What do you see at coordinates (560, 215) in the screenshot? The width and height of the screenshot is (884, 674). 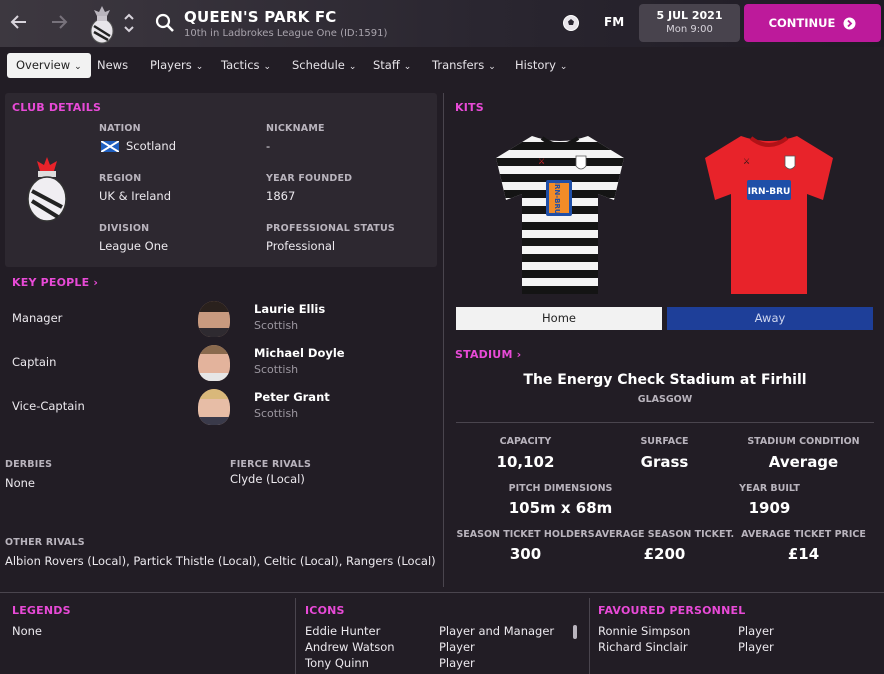 I see `home-kit-shirt: IRN-BRU ⚔` at bounding box center [560, 215].